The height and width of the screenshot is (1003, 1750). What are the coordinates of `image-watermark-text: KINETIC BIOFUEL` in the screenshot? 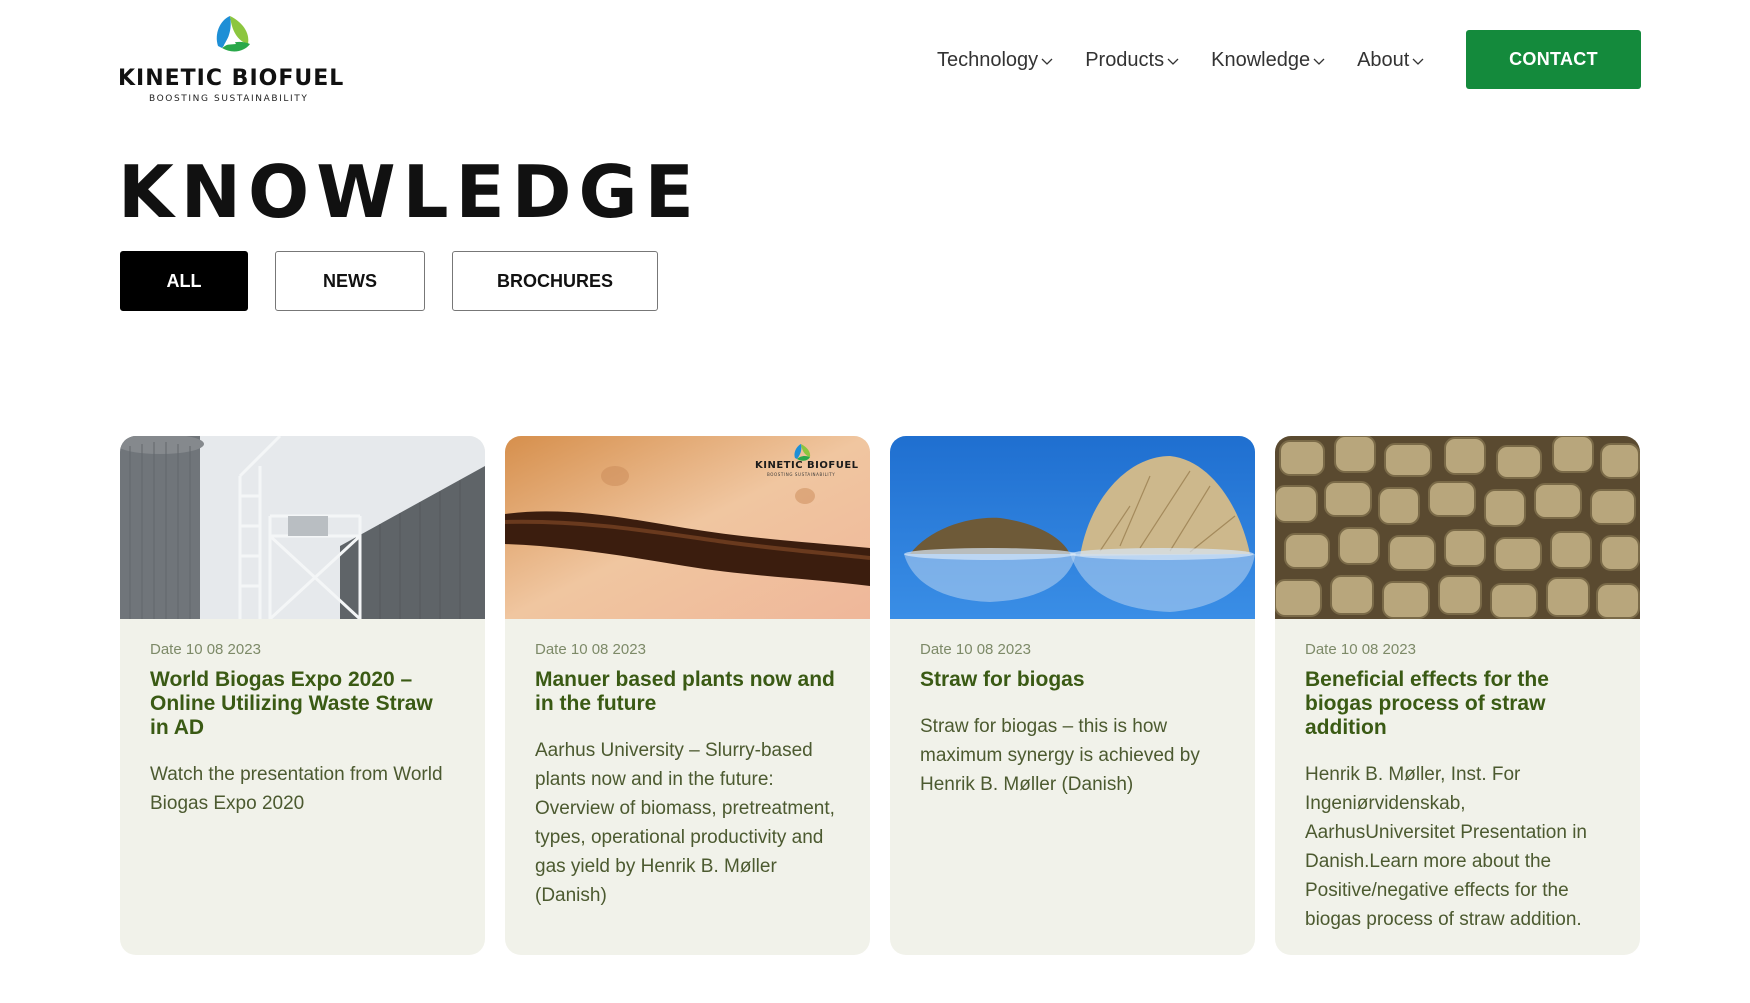 It's located at (807, 465).